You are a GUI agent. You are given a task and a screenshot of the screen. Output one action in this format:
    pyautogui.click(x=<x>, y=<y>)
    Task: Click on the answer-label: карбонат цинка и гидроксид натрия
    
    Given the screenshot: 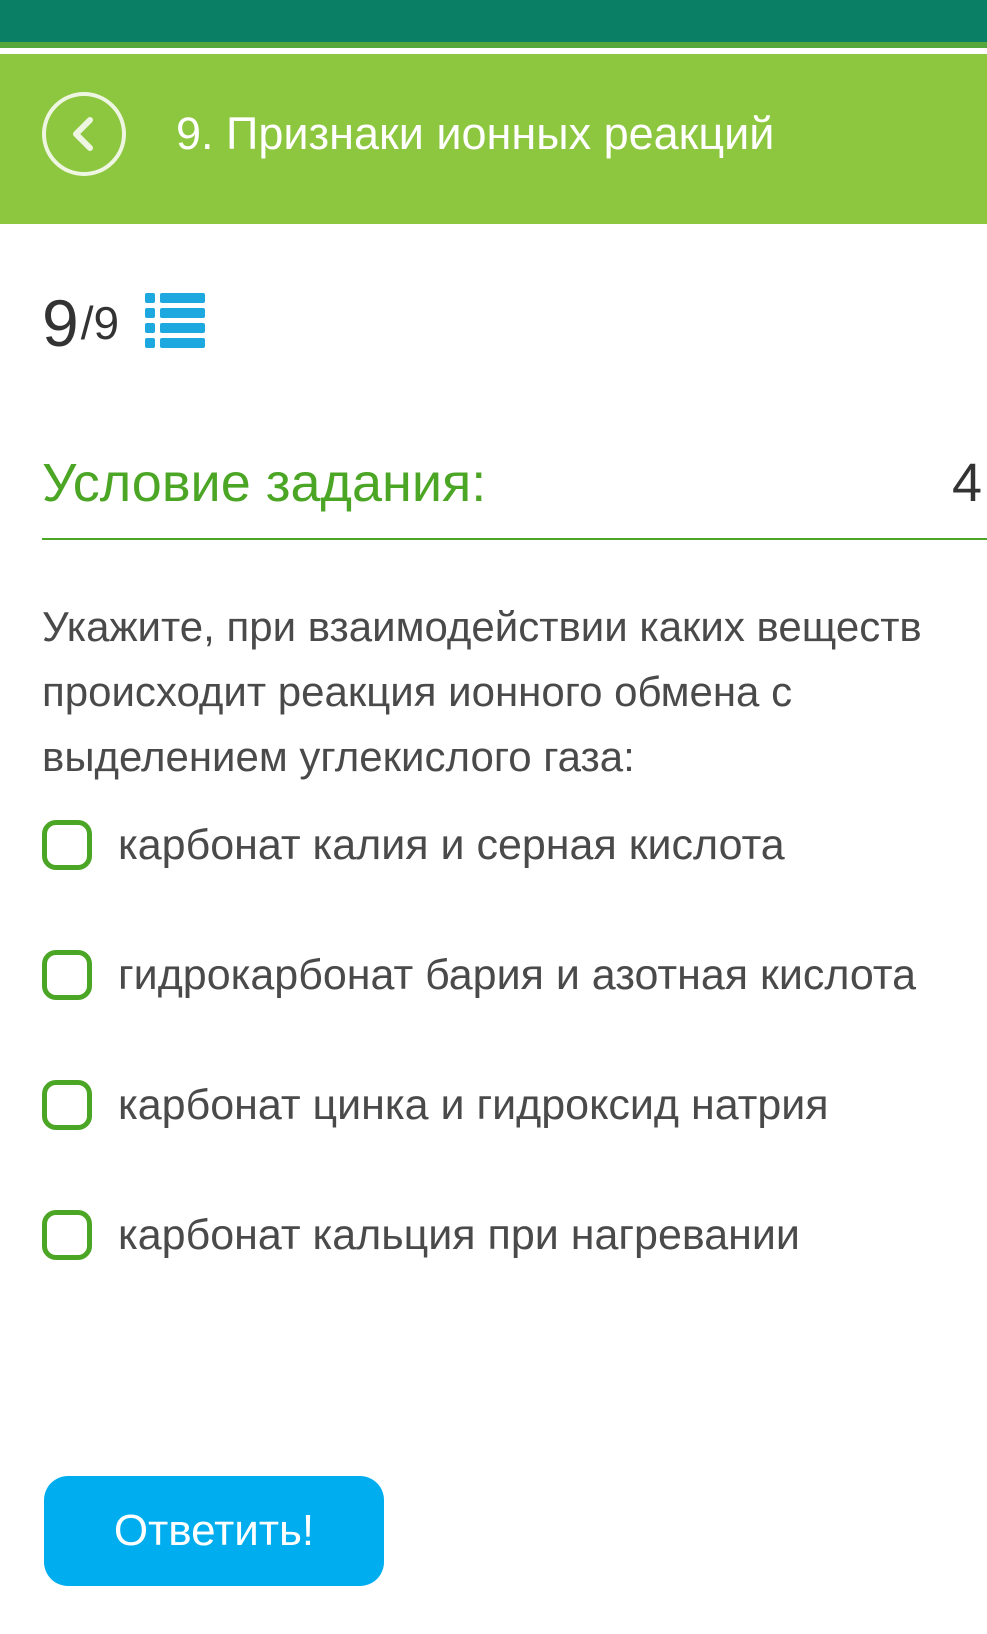 What is the action you would take?
    pyautogui.click(x=473, y=1104)
    